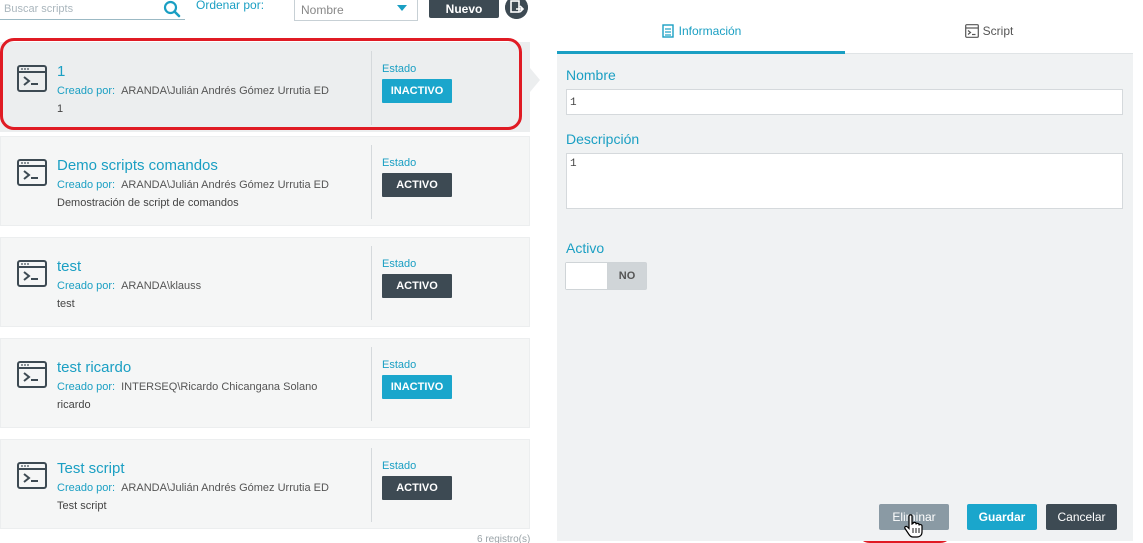 The height and width of the screenshot is (543, 1143). Describe the element at coordinates (356, 10) in the screenshot. I see `sort-select: Nombre` at that location.